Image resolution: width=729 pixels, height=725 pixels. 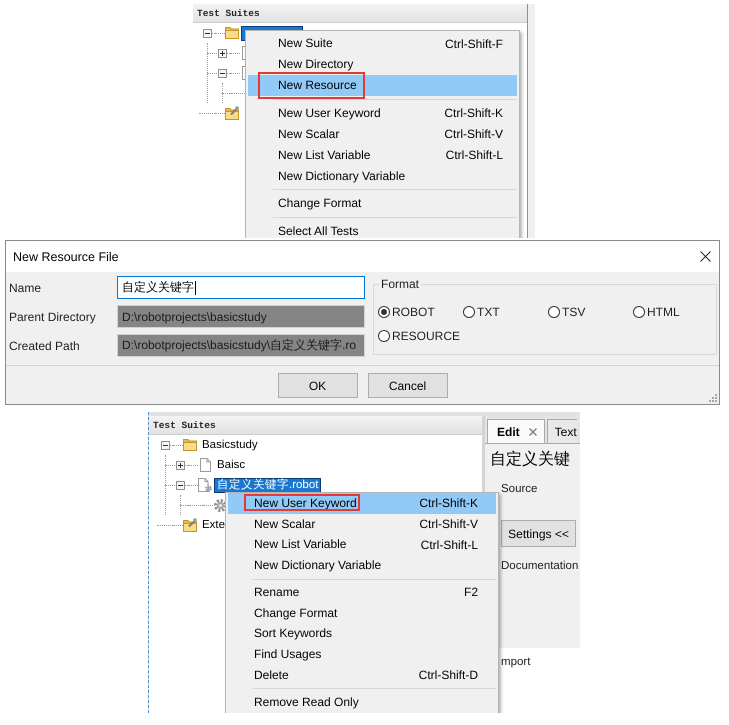 What do you see at coordinates (362, 634) in the screenshot?
I see `menu-item: Sort Keywords` at bounding box center [362, 634].